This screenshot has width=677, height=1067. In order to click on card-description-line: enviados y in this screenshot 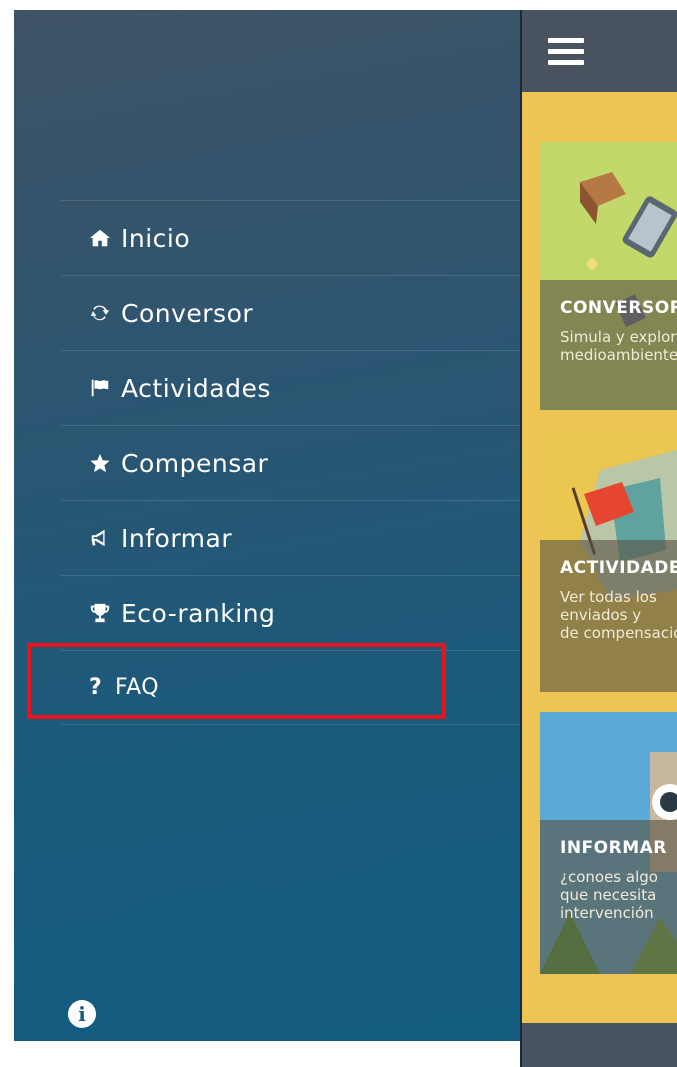, I will do `click(601, 615)`.